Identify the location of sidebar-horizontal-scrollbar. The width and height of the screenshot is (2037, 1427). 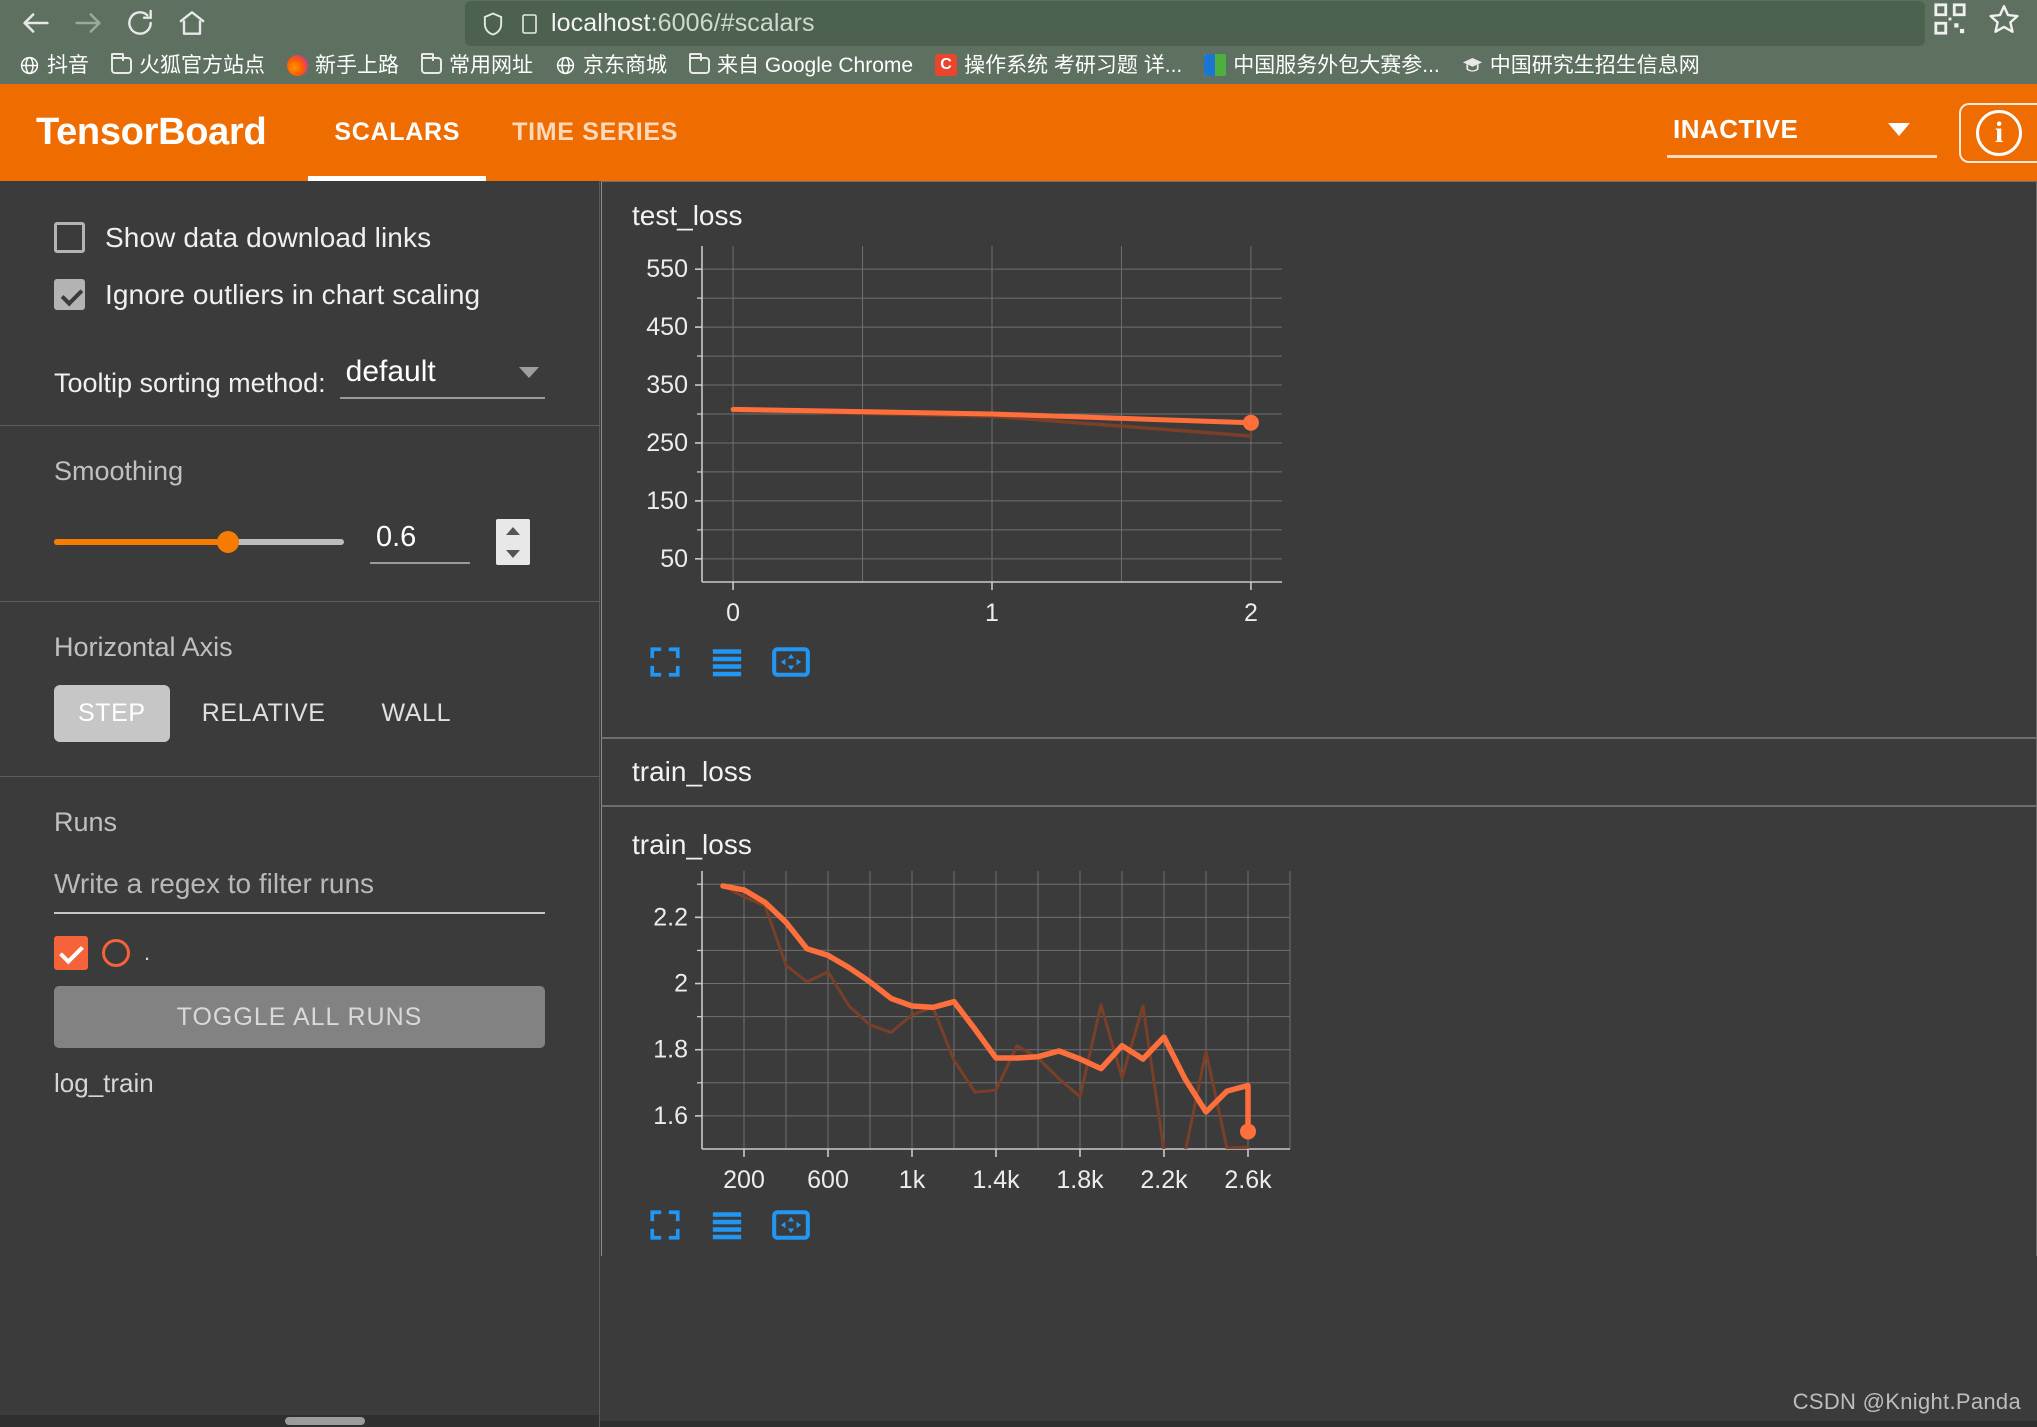
(299, 1421).